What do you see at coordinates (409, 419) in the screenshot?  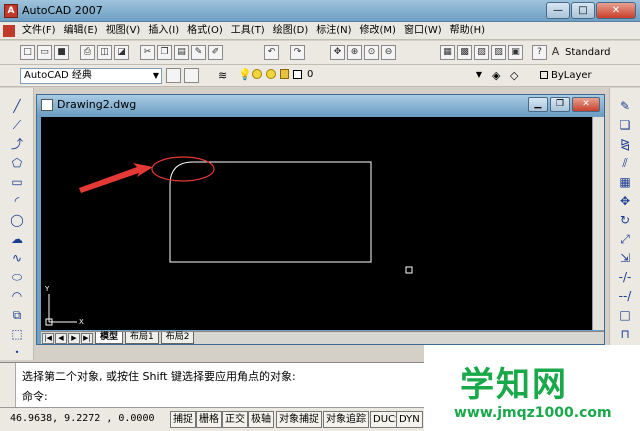 I see `dyn-toggle: DYN` at bounding box center [409, 419].